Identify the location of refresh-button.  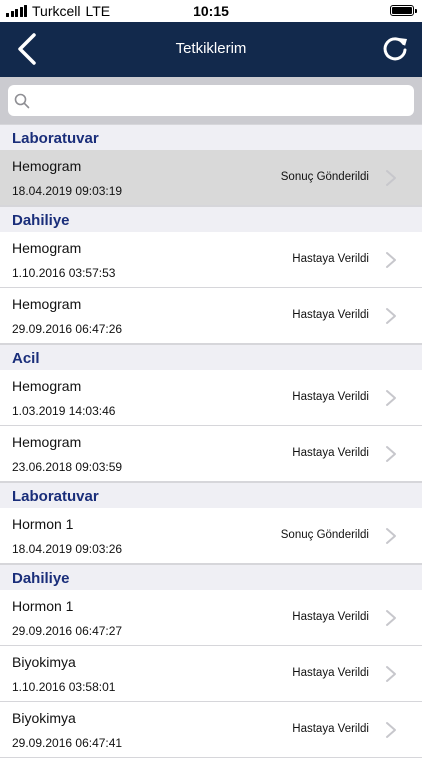
(395, 49).